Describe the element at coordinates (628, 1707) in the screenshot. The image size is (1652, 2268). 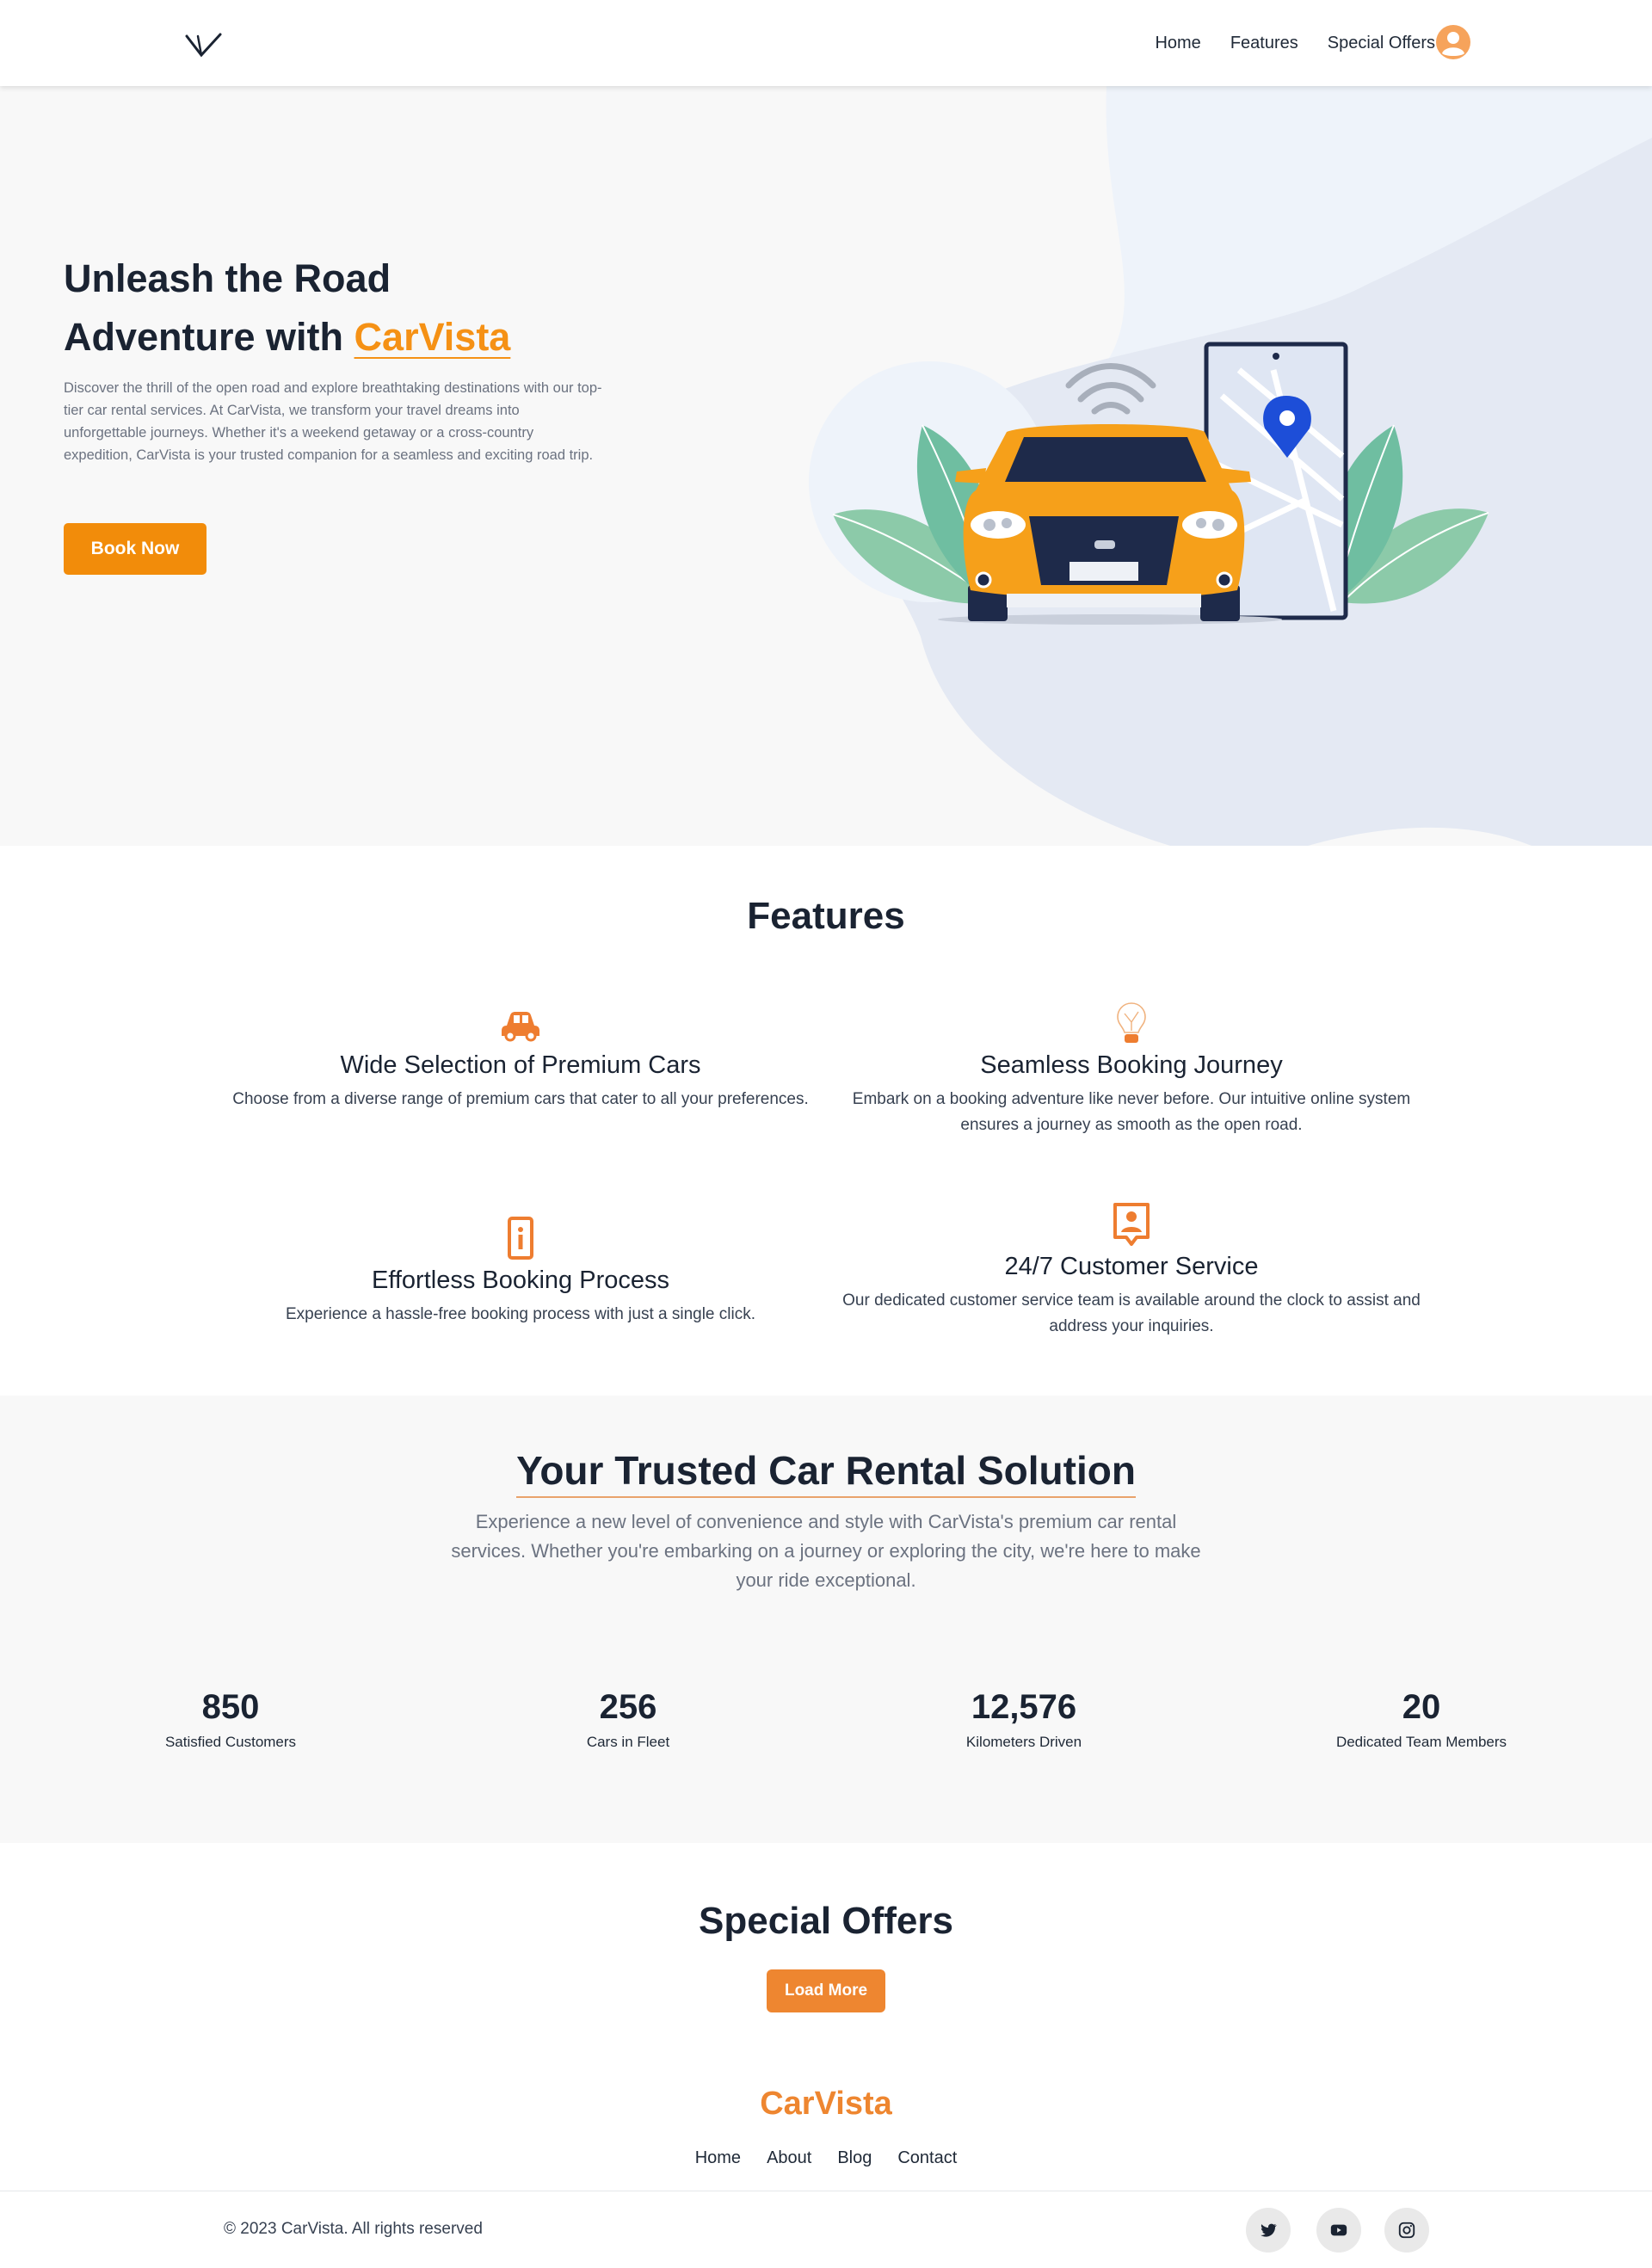
I see `stat-value: 256` at that location.